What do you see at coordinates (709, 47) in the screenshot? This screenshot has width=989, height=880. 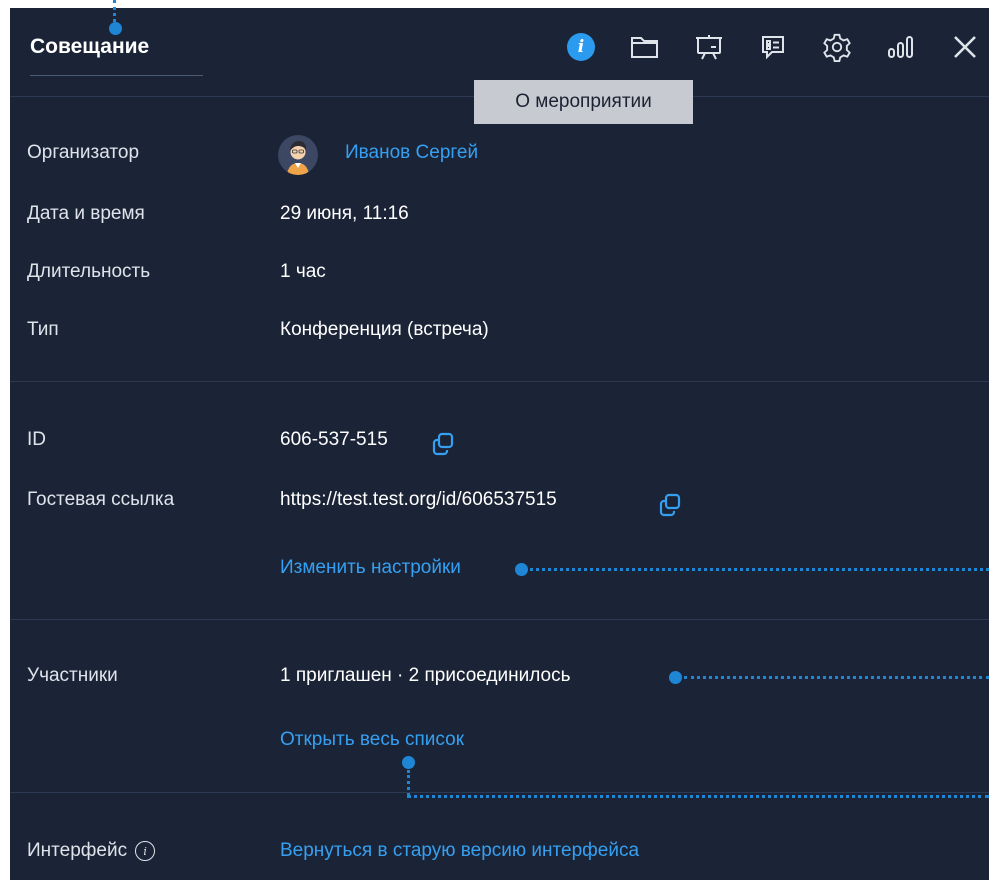 I see `presentation-icon` at bounding box center [709, 47].